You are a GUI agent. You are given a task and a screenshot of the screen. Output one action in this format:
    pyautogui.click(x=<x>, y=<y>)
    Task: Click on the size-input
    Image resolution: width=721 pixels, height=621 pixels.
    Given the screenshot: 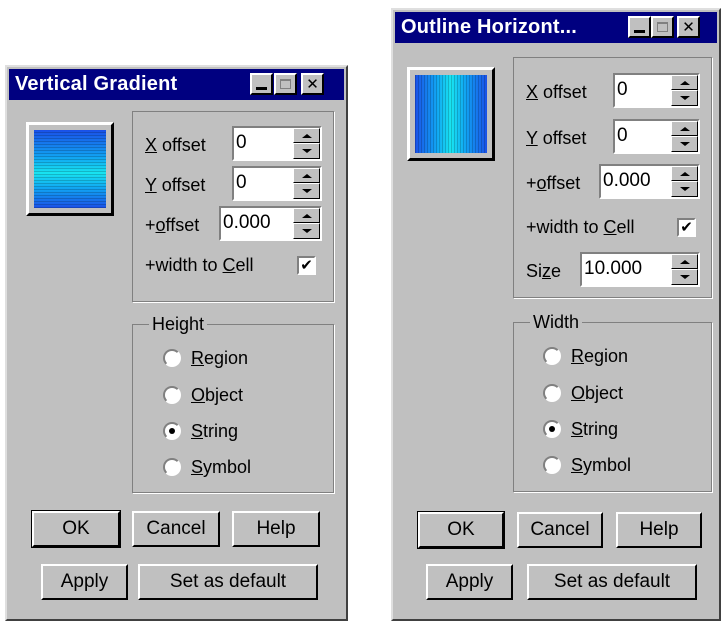 What is the action you would take?
    pyautogui.click(x=626, y=268)
    